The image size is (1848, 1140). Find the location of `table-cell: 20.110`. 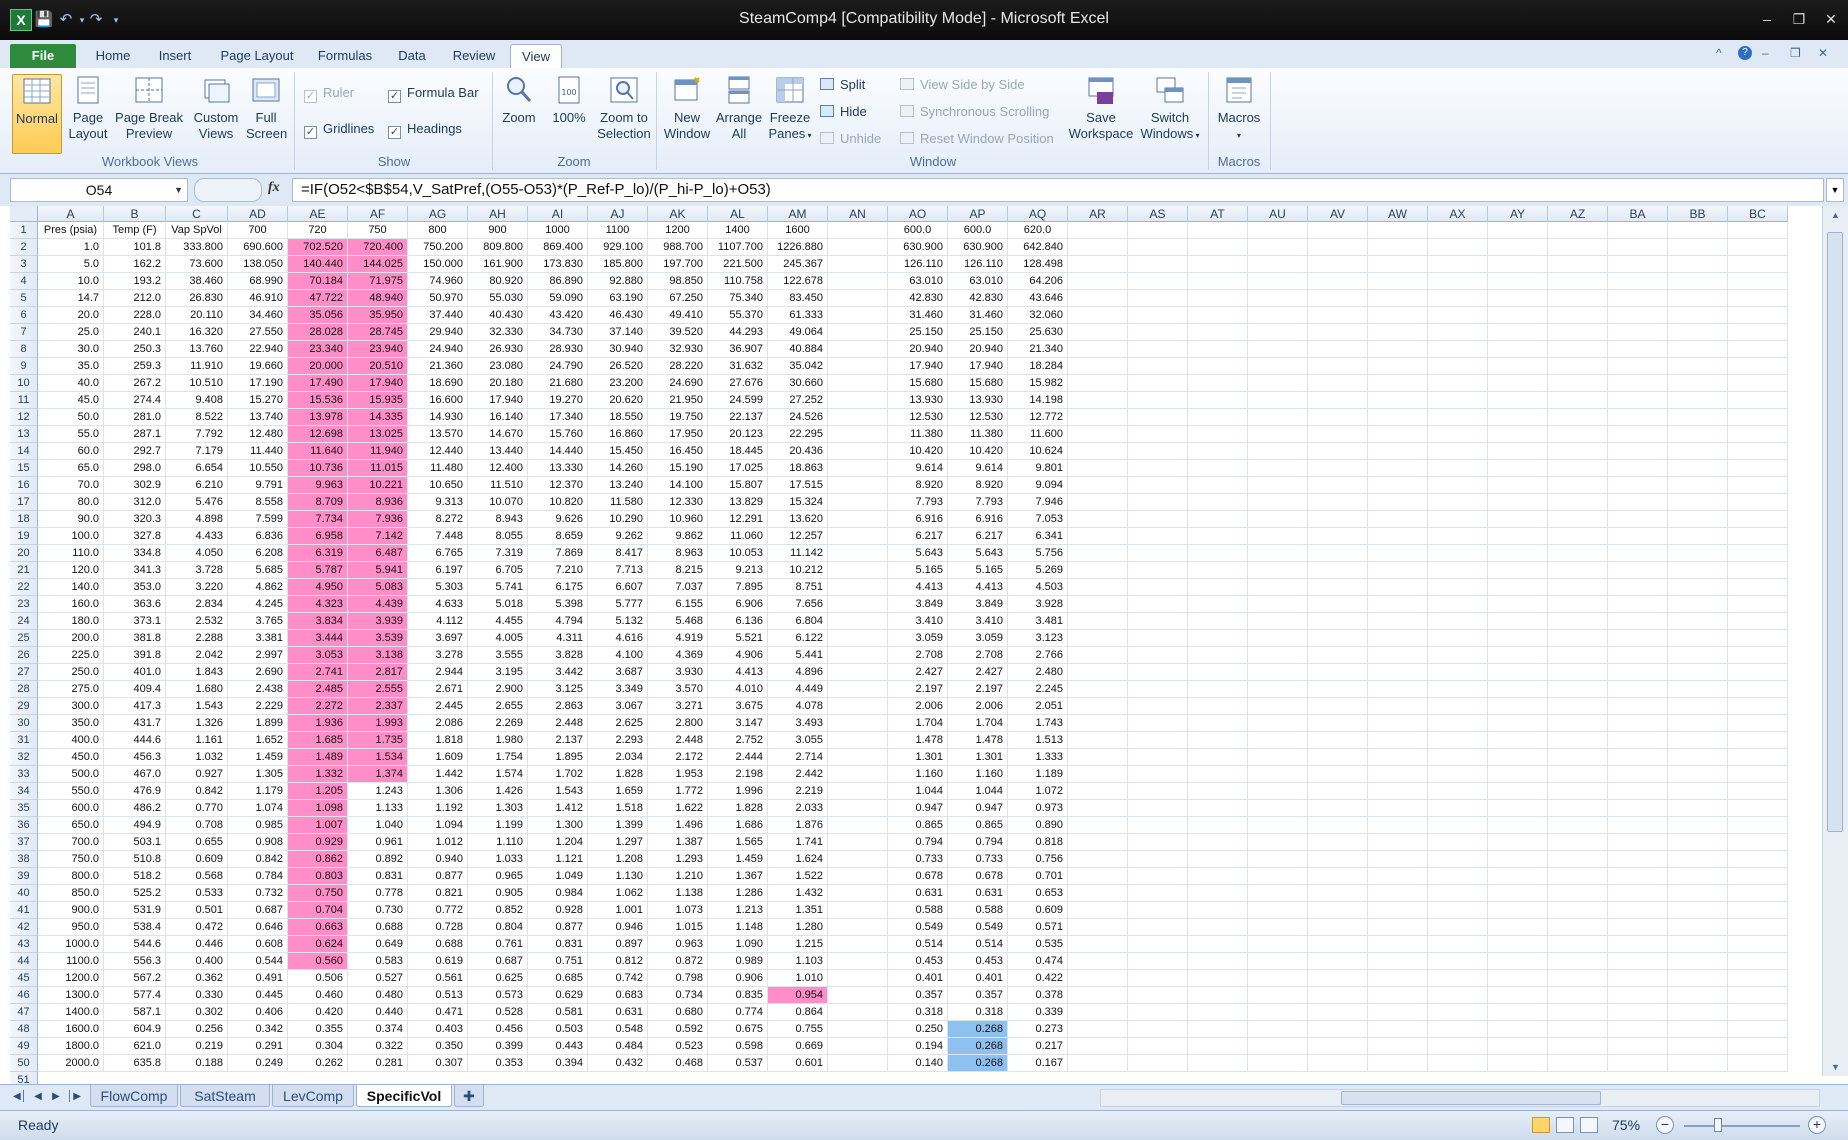

table-cell: 20.110 is located at coordinates (197, 315).